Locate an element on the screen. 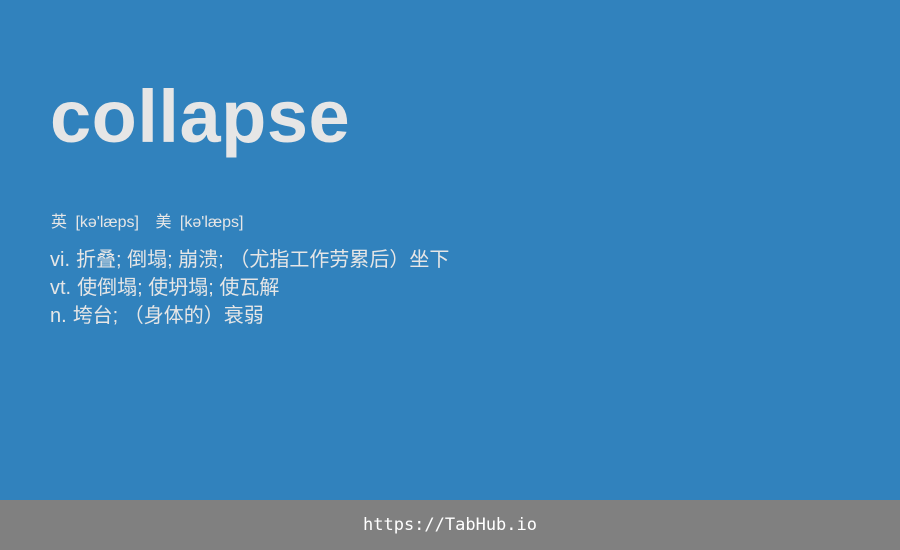 The height and width of the screenshot is (550, 900). headword: collapse is located at coordinates (200, 116).